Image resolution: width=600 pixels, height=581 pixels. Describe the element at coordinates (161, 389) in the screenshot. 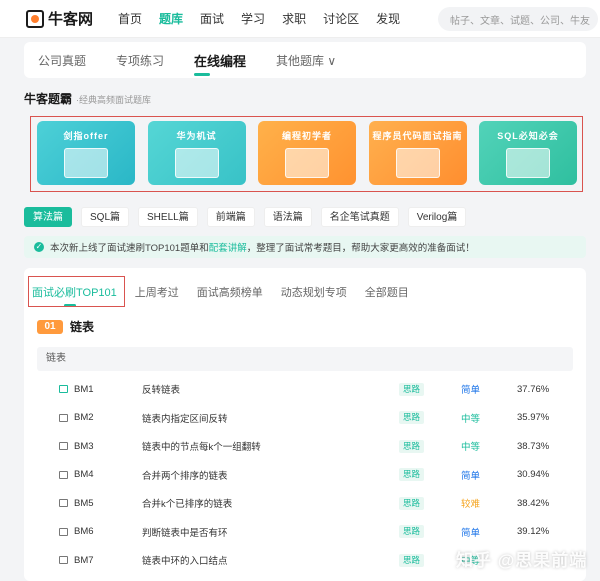

I see `problem-name: 反转链表` at that location.